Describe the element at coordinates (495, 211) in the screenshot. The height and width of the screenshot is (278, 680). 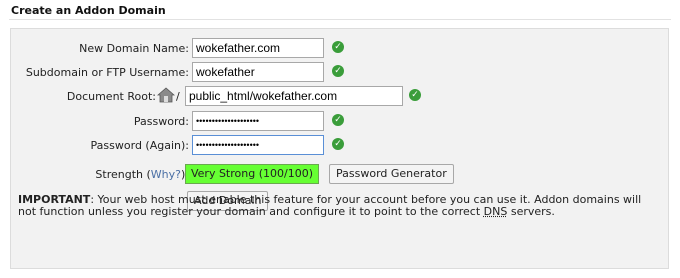
I see `dns-abbr: DNS` at that location.